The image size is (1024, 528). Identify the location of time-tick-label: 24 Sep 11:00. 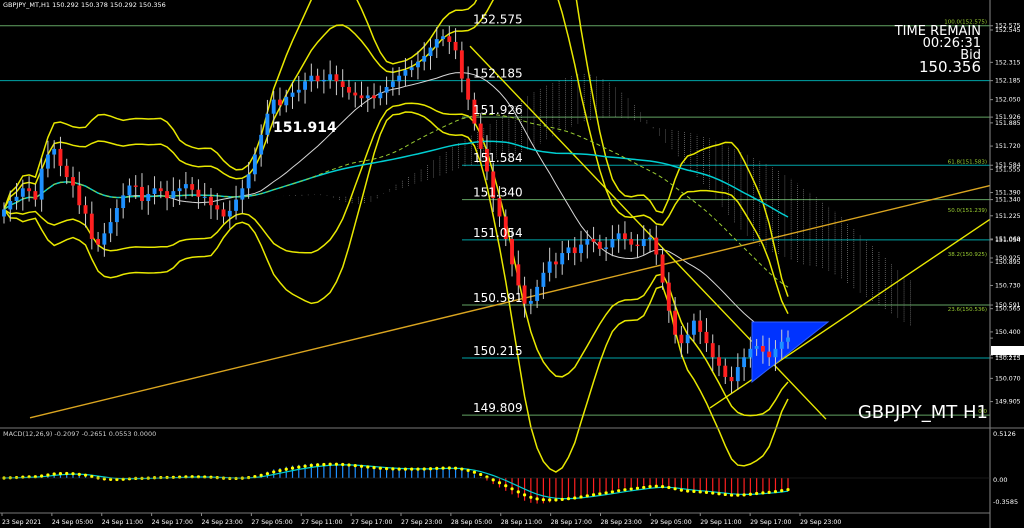
(122, 522).